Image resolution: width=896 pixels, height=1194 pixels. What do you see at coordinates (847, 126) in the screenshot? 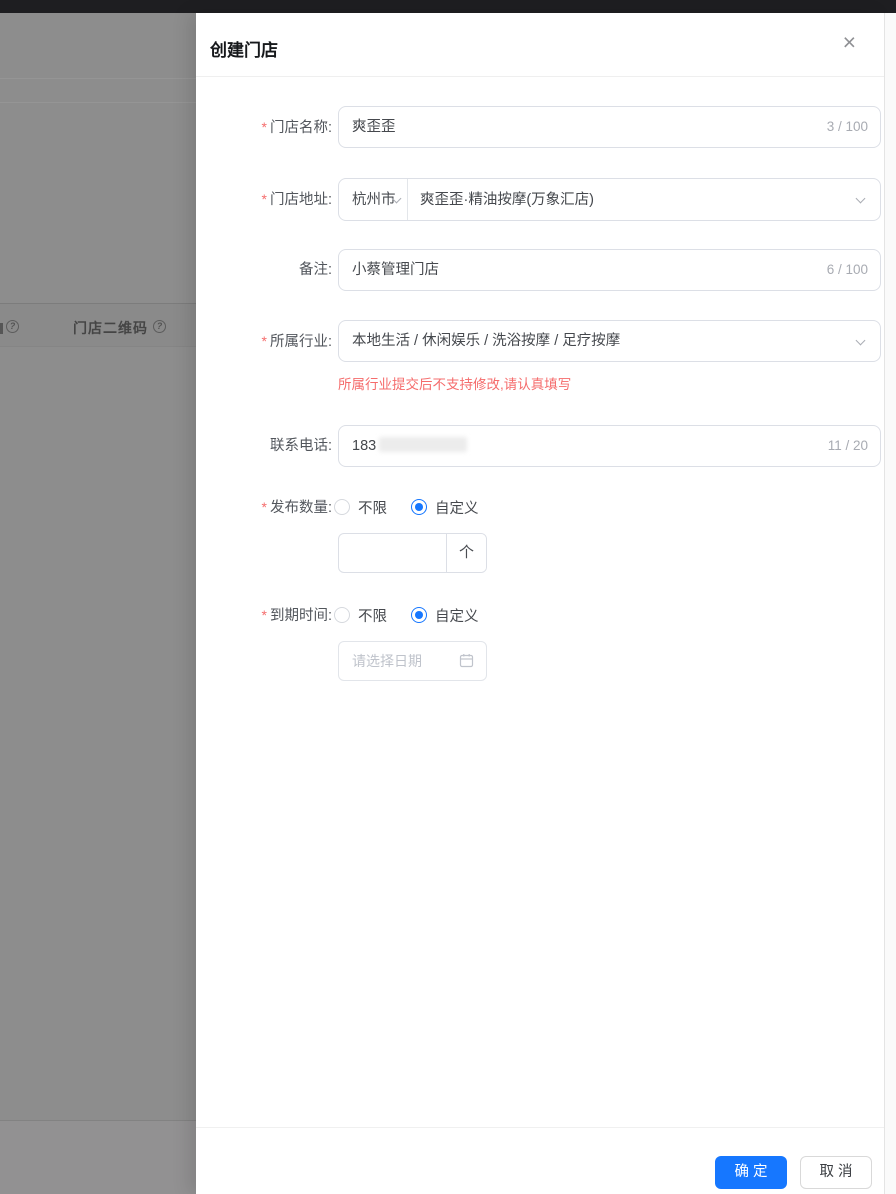
I see `store-name-counter: 3 / 100` at bounding box center [847, 126].